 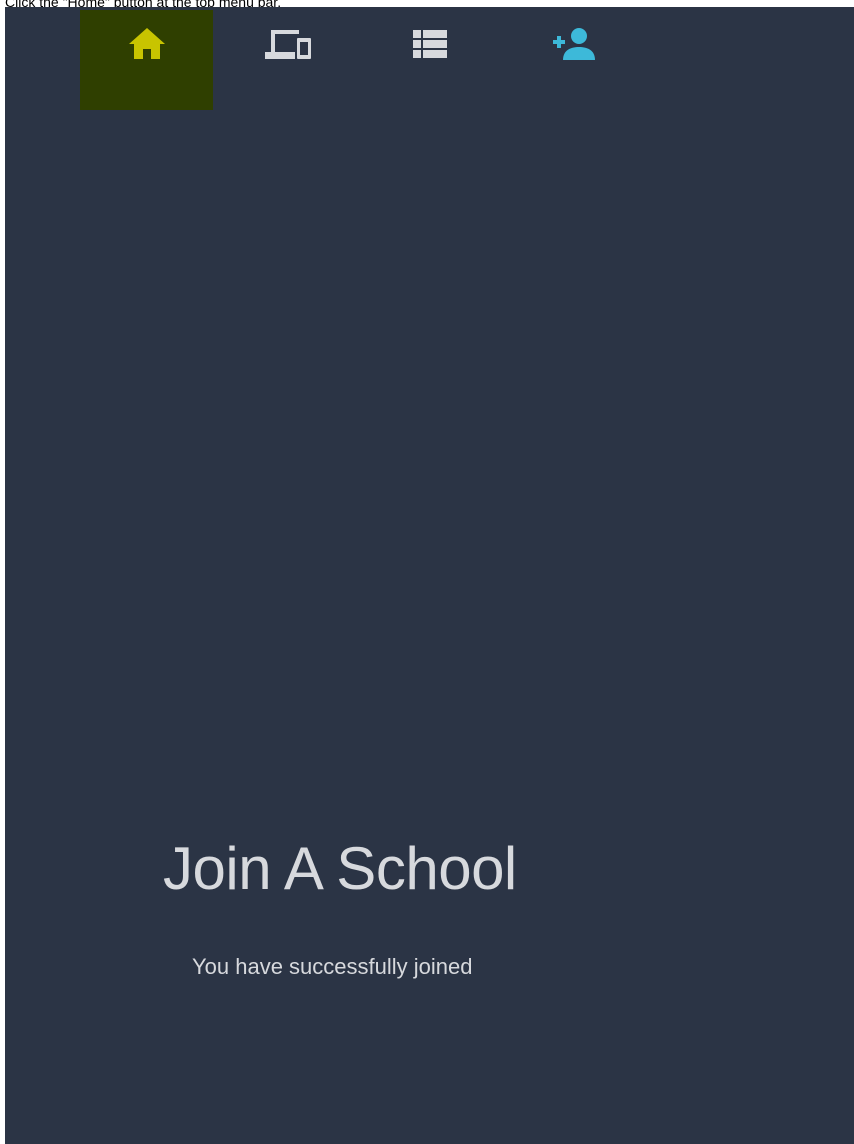 I want to click on list-button, so click(x=429, y=60).